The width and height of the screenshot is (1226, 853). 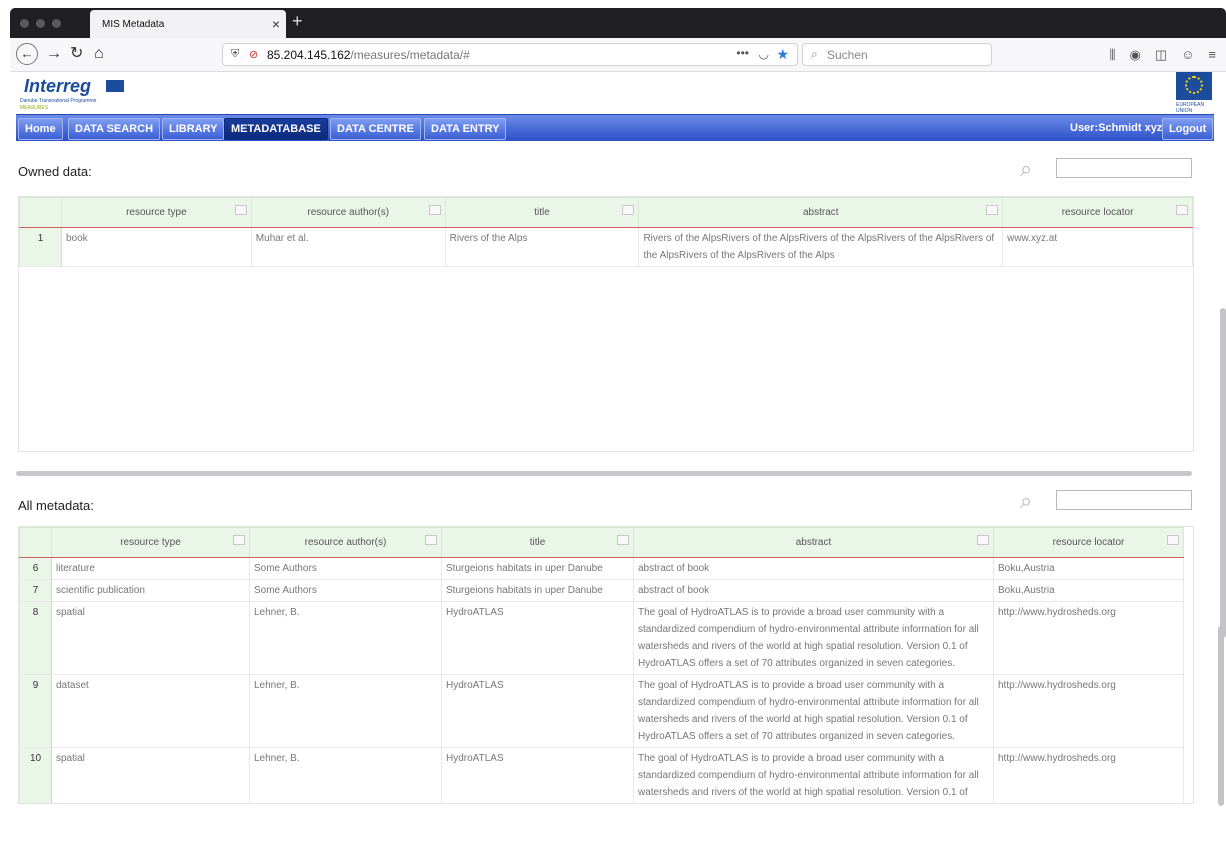 I want to click on pocket-icon: ◡, so click(x=764, y=54).